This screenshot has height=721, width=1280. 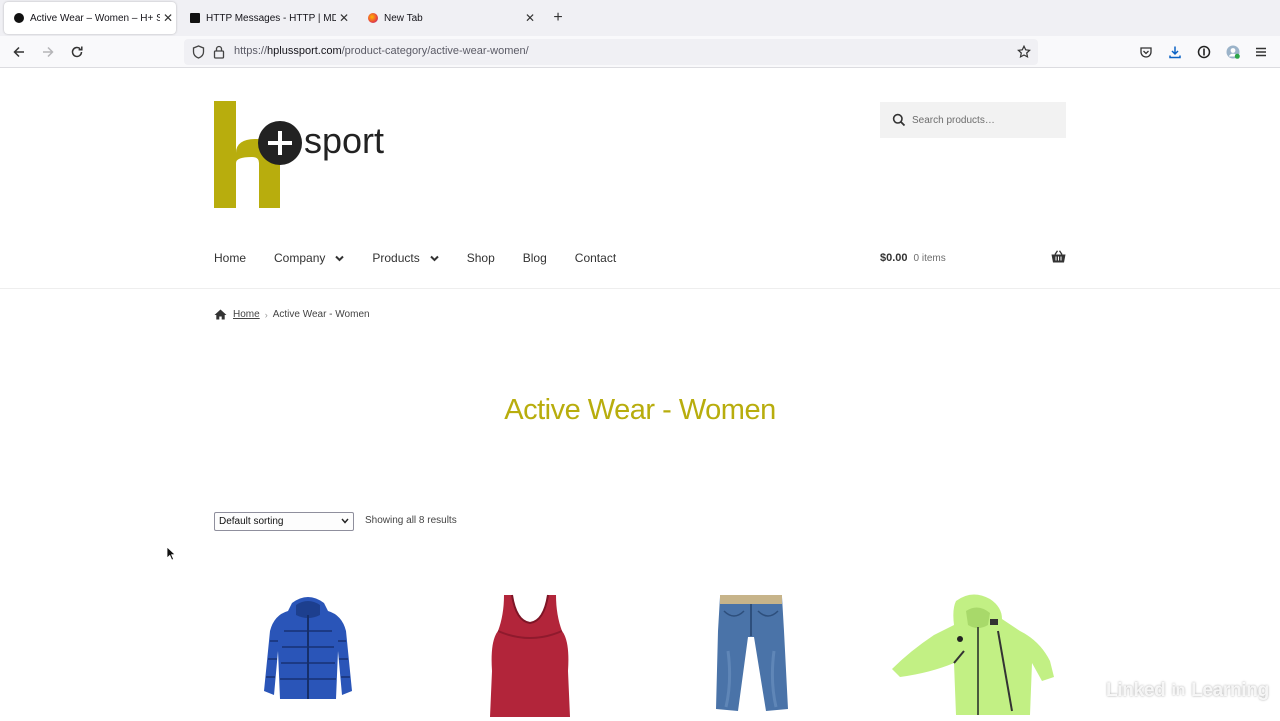 What do you see at coordinates (1230, 690) in the screenshot?
I see `watermark-right: Learning` at bounding box center [1230, 690].